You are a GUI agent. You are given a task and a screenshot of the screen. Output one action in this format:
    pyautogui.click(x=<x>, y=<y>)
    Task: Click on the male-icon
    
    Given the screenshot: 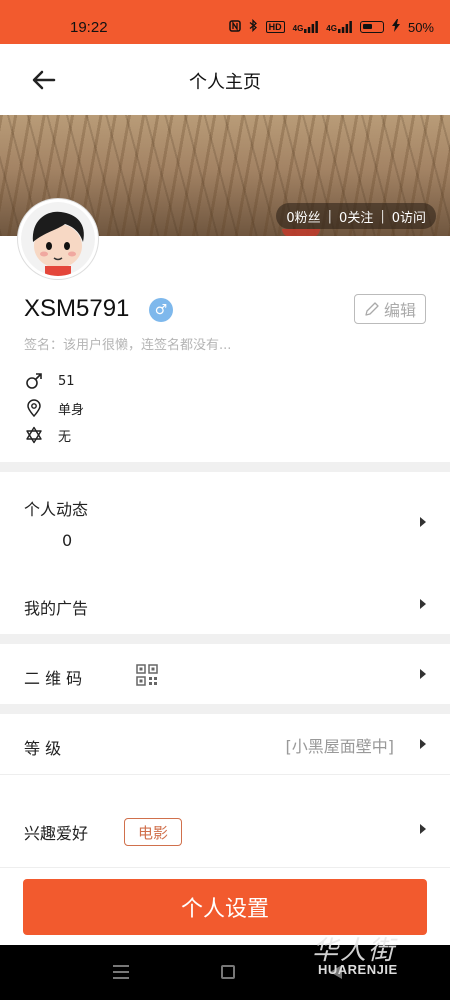 What is the action you would take?
    pyautogui.click(x=34, y=381)
    